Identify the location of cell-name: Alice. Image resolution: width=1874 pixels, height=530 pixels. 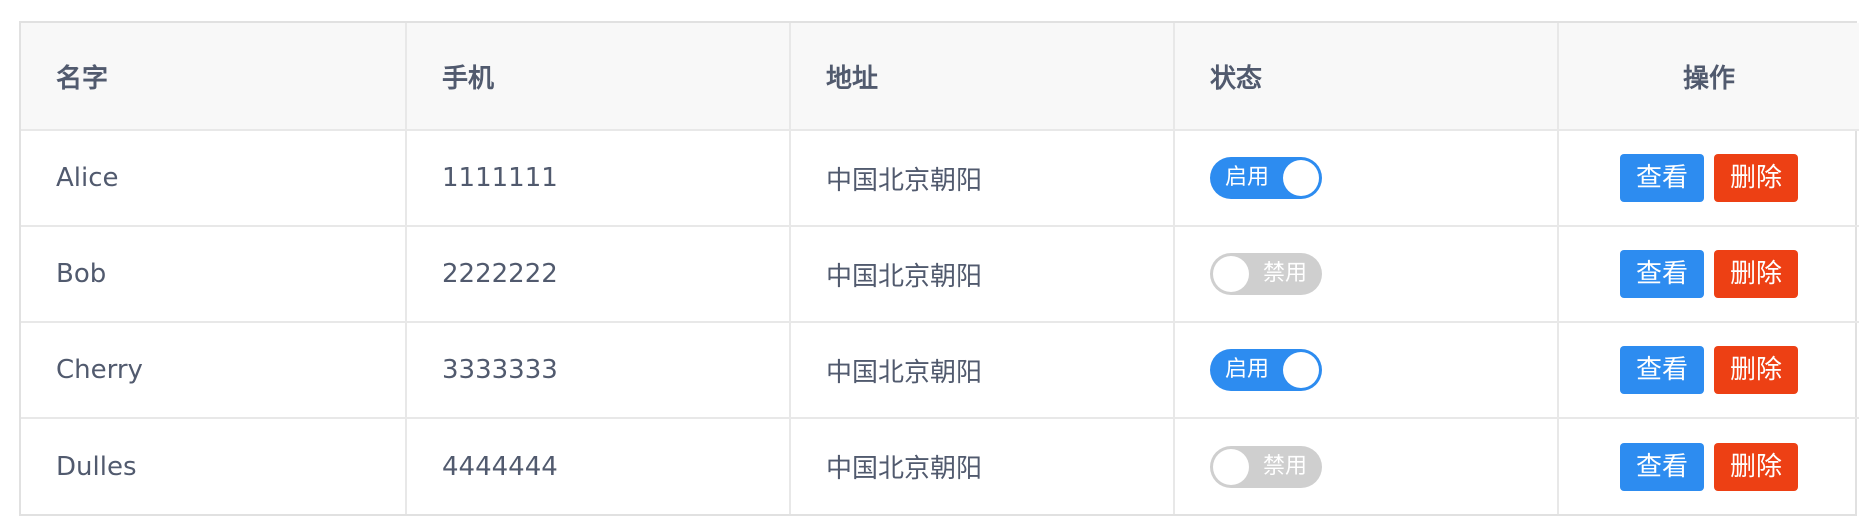
(214, 178).